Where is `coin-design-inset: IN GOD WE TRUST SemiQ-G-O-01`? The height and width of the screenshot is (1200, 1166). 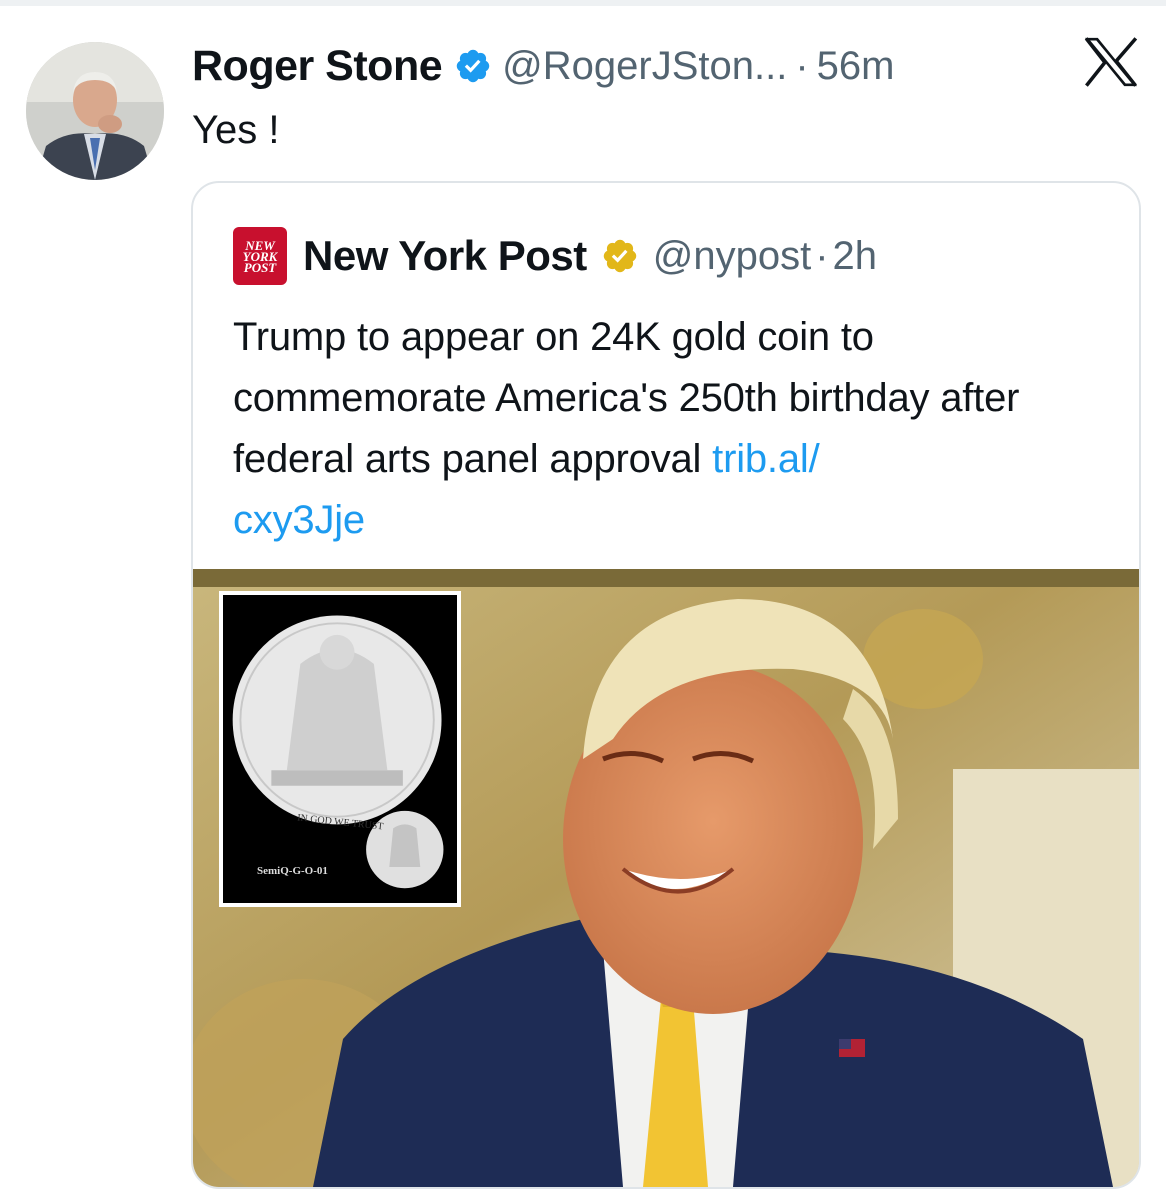
coin-design-inset: IN GOD WE TRUST SemiQ-G-O-01 is located at coordinates (340, 749).